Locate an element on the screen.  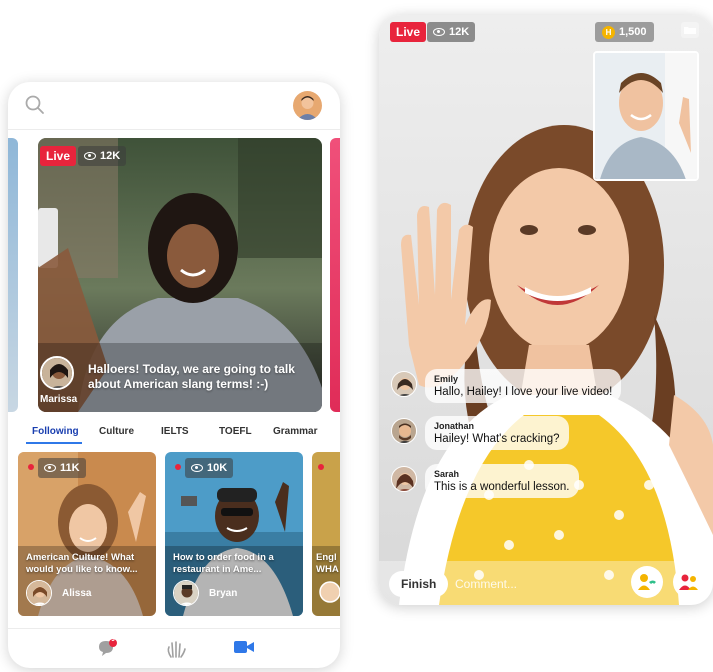
comment-text: This is a wonderful lesson. is located at coordinates (502, 487).